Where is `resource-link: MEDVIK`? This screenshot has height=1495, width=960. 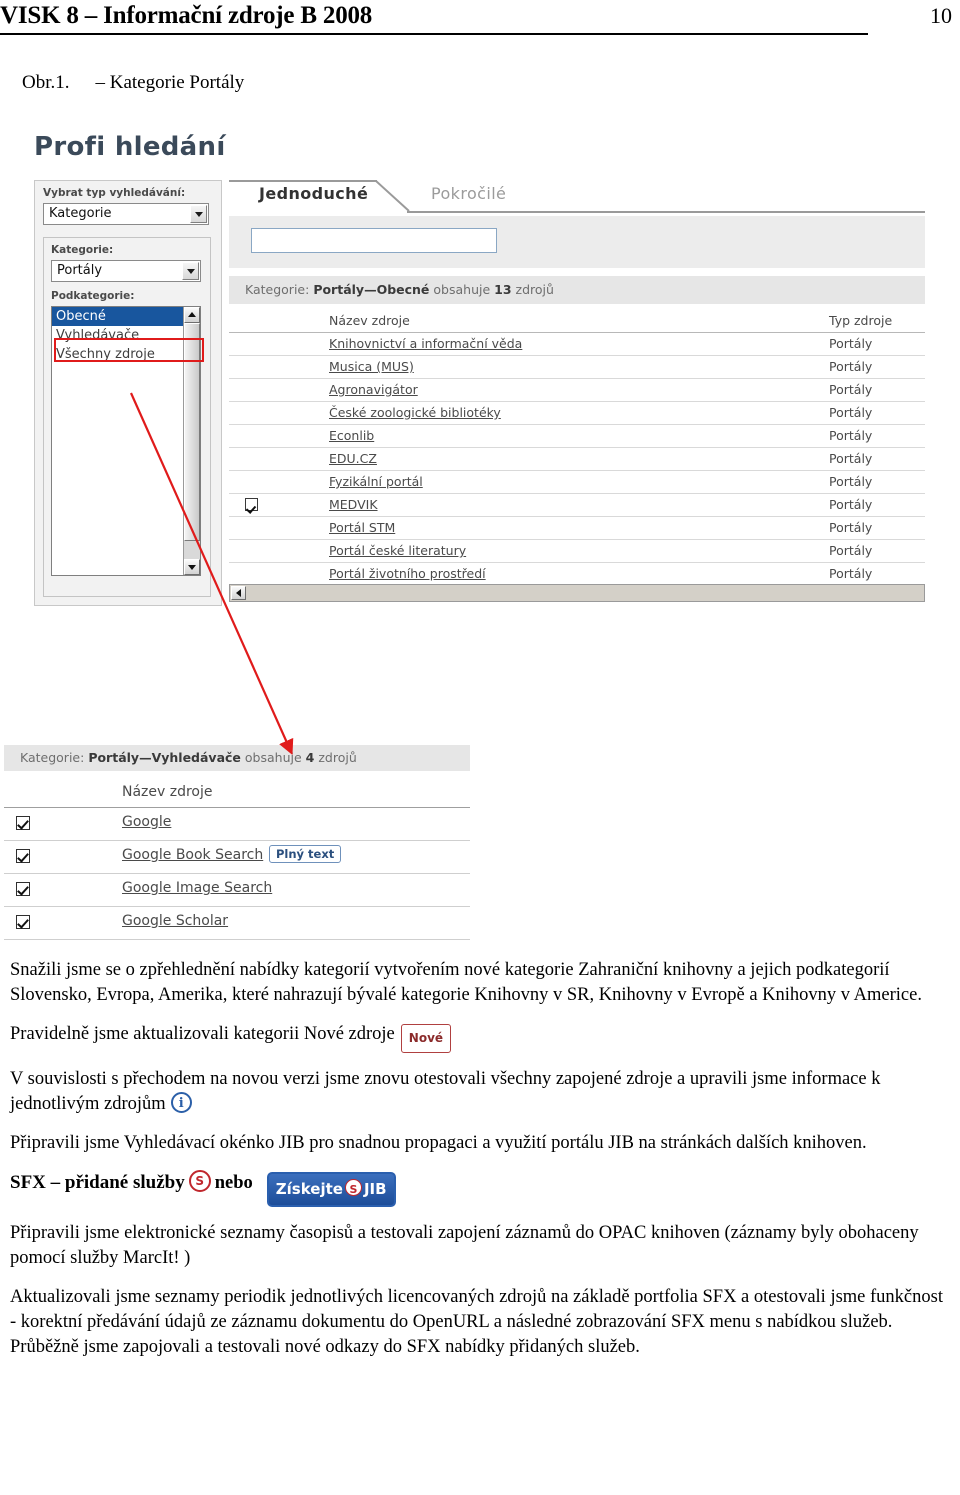
resource-link: MEDVIK is located at coordinates (353, 504).